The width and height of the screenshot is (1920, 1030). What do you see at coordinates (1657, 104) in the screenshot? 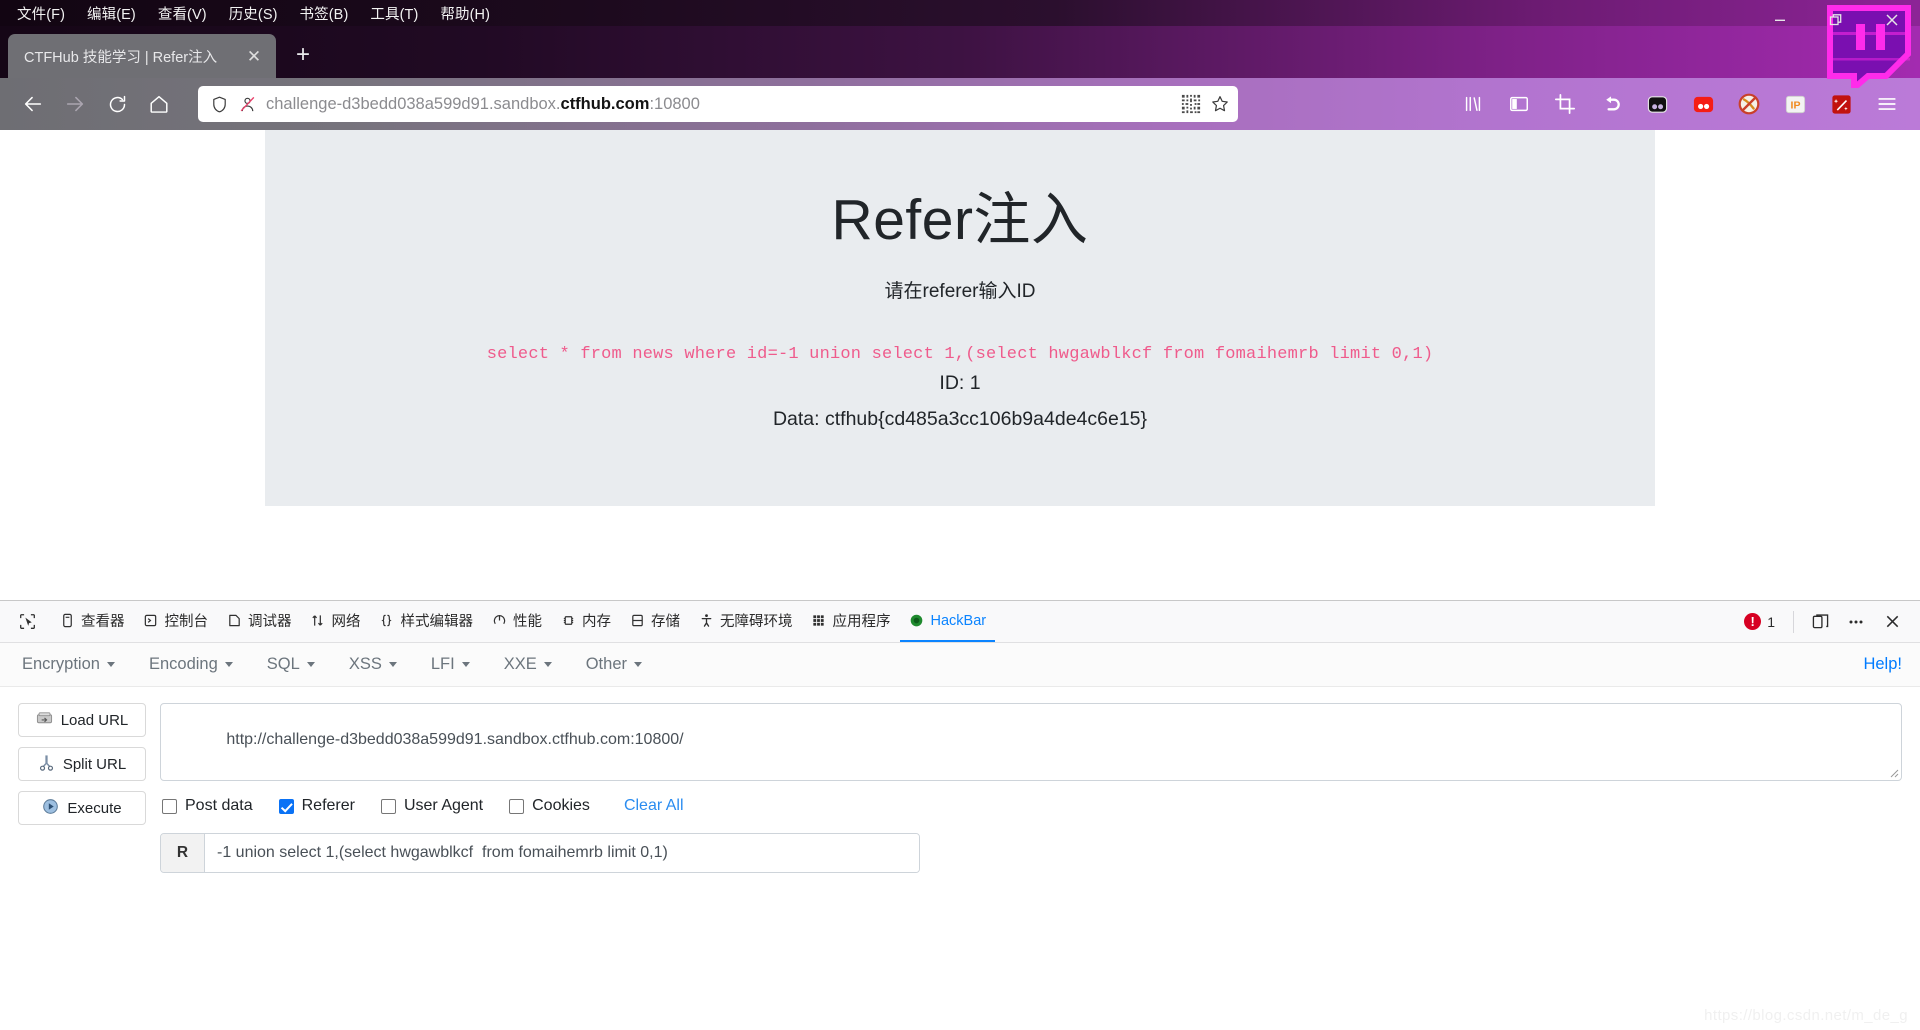
I see `dark-reader-icon` at bounding box center [1657, 104].